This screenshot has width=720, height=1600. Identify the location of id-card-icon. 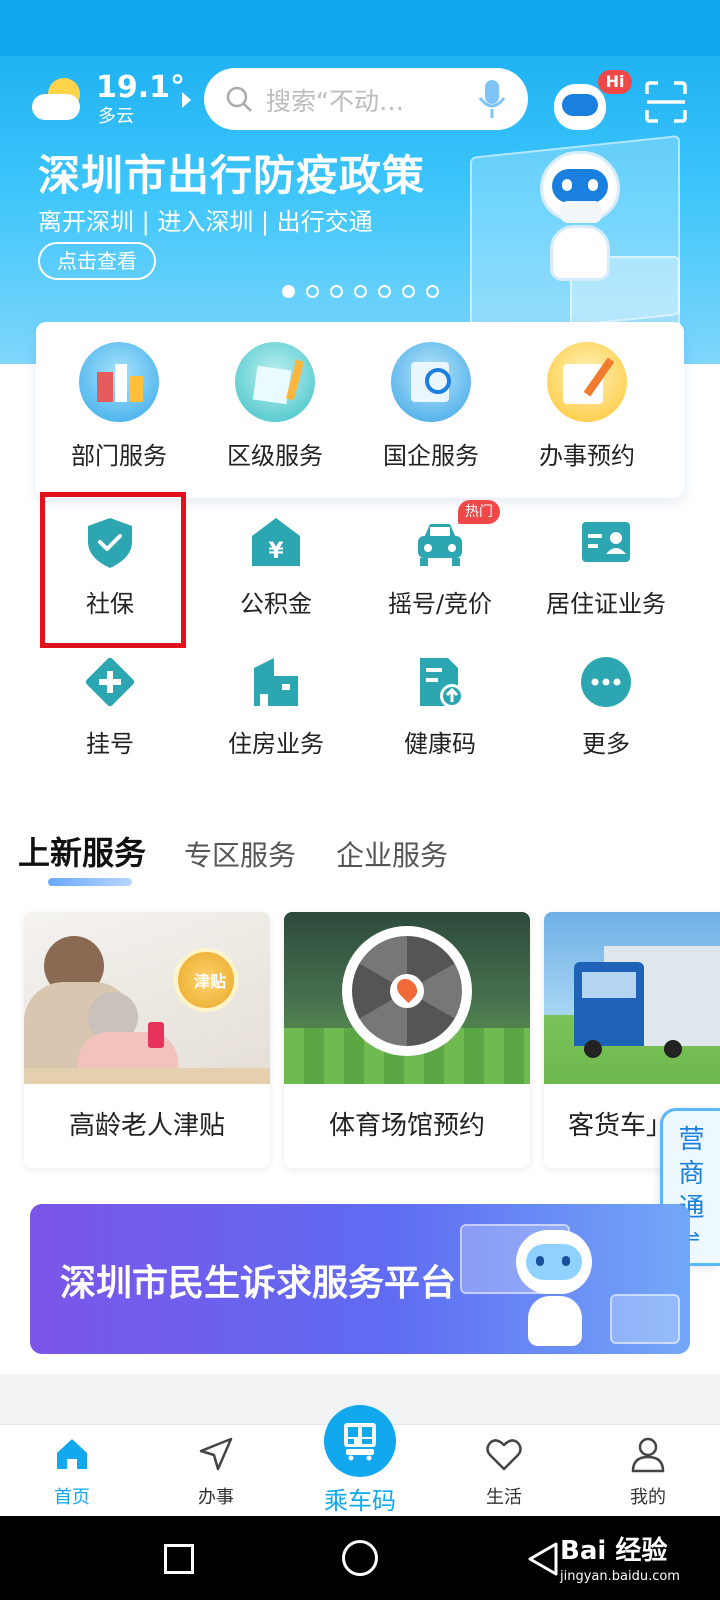
(606, 542).